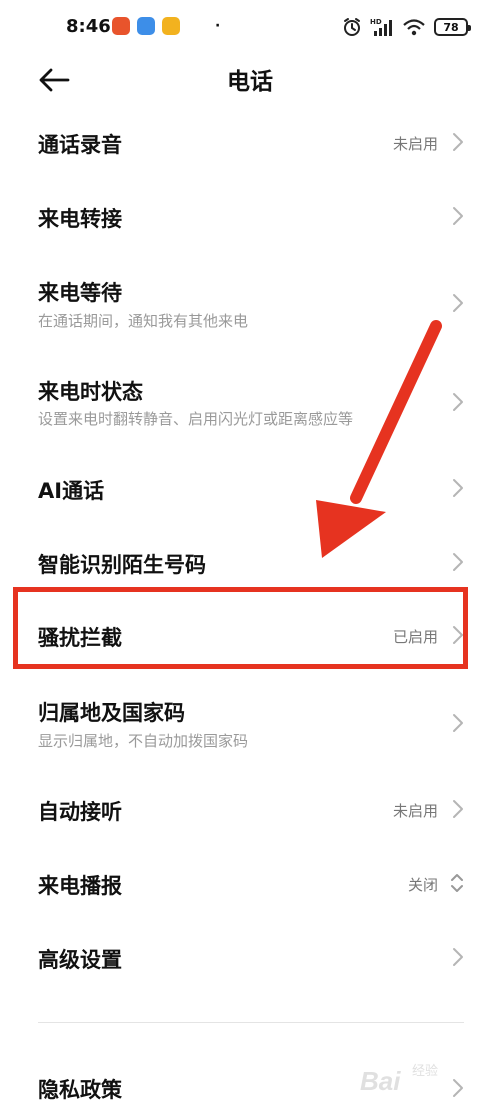 Image resolution: width=500 pixels, height=1111 pixels. What do you see at coordinates (425, 1071) in the screenshot?
I see `watermark-sub: 经验` at bounding box center [425, 1071].